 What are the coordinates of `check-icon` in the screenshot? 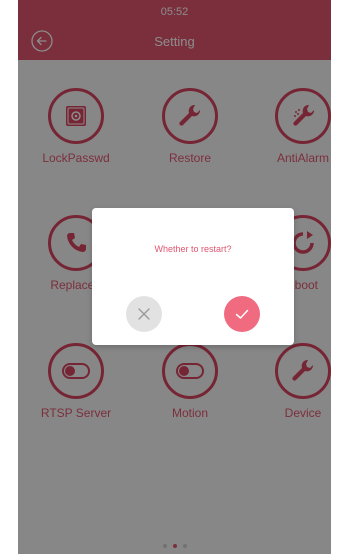 It's located at (242, 314).